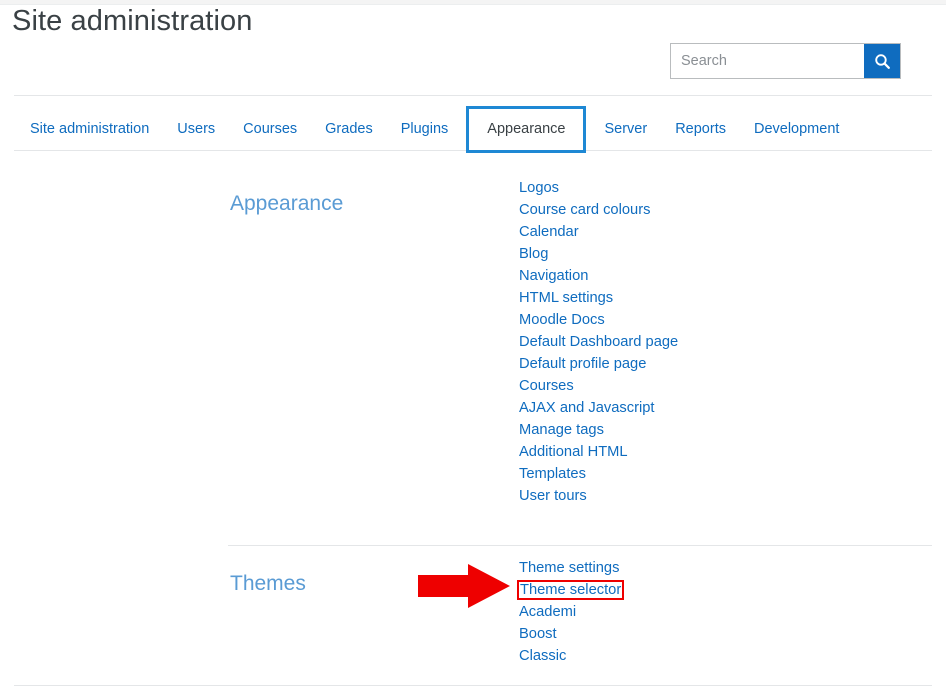  I want to click on page-title: Site administration, so click(132, 21).